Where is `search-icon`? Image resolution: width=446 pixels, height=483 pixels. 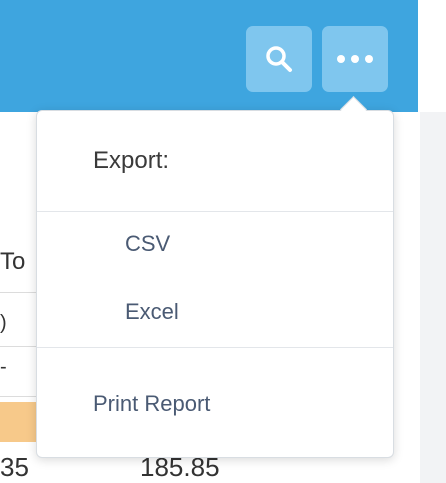 search-icon is located at coordinates (279, 59).